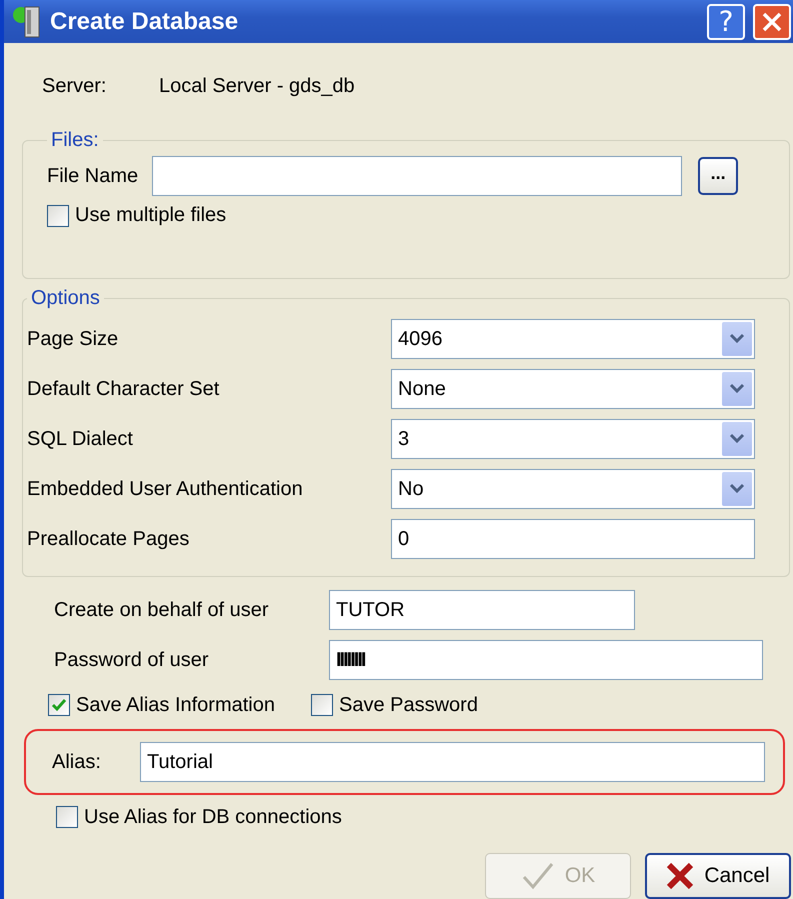  What do you see at coordinates (546, 660) in the screenshot?
I see `input-field: IIIIIIII` at bounding box center [546, 660].